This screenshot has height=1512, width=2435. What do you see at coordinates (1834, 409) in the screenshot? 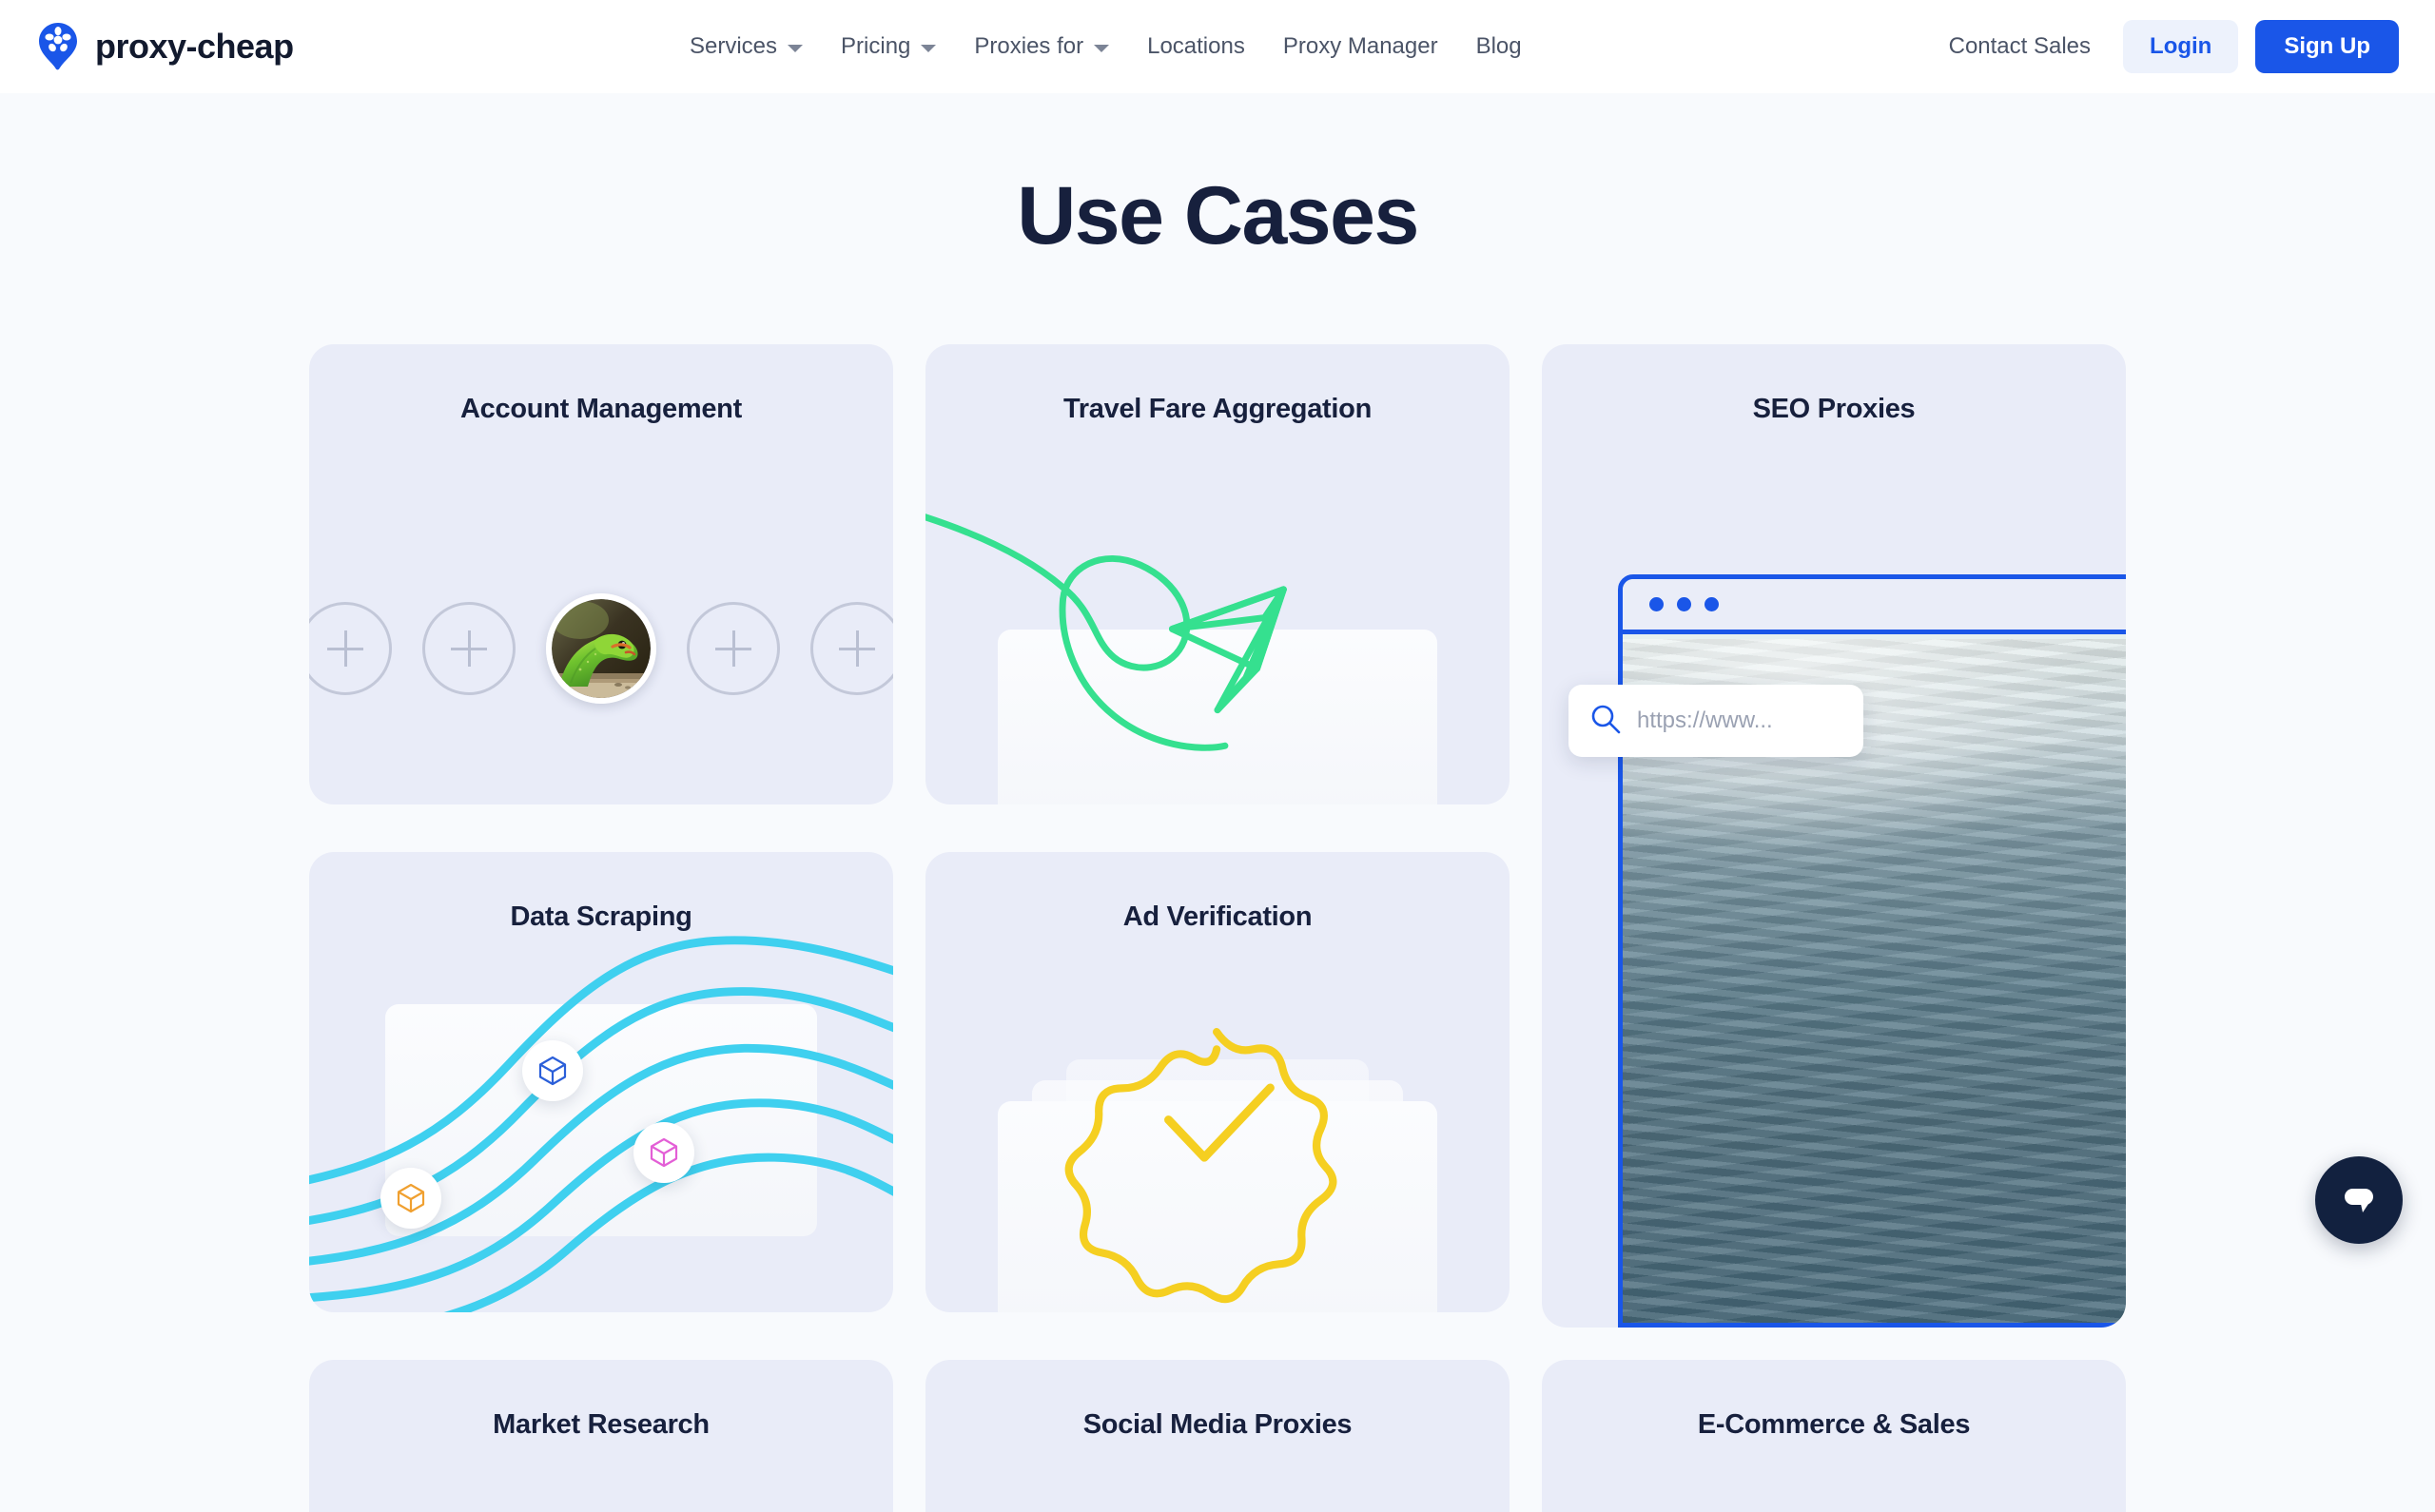
I see `card-title: SEO Proxies` at bounding box center [1834, 409].